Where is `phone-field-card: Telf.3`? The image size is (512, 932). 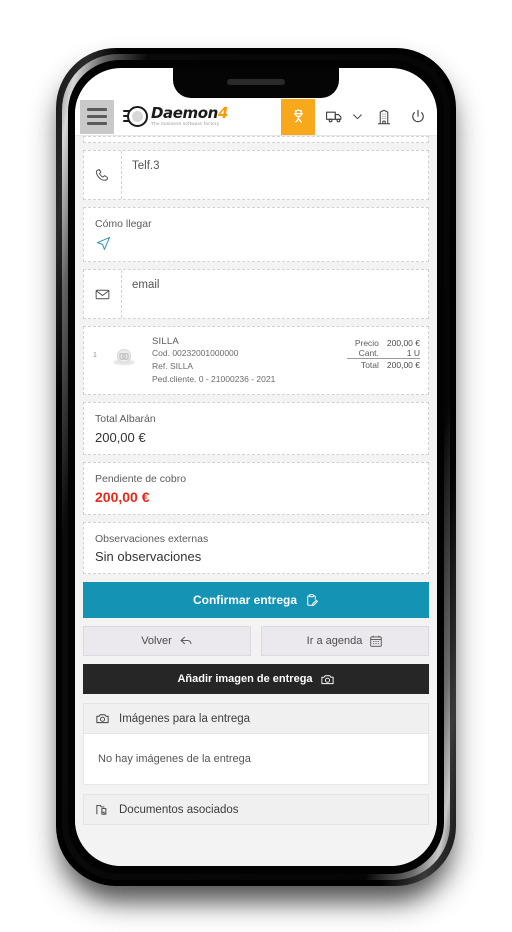 phone-field-card: Telf.3 is located at coordinates (256, 175).